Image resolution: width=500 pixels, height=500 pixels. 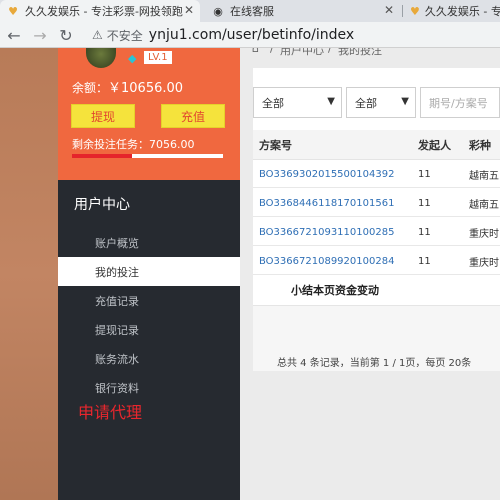 What do you see at coordinates (335, 290) in the screenshot?
I see `page-summary-label: 小结本页资金变动` at bounding box center [335, 290].